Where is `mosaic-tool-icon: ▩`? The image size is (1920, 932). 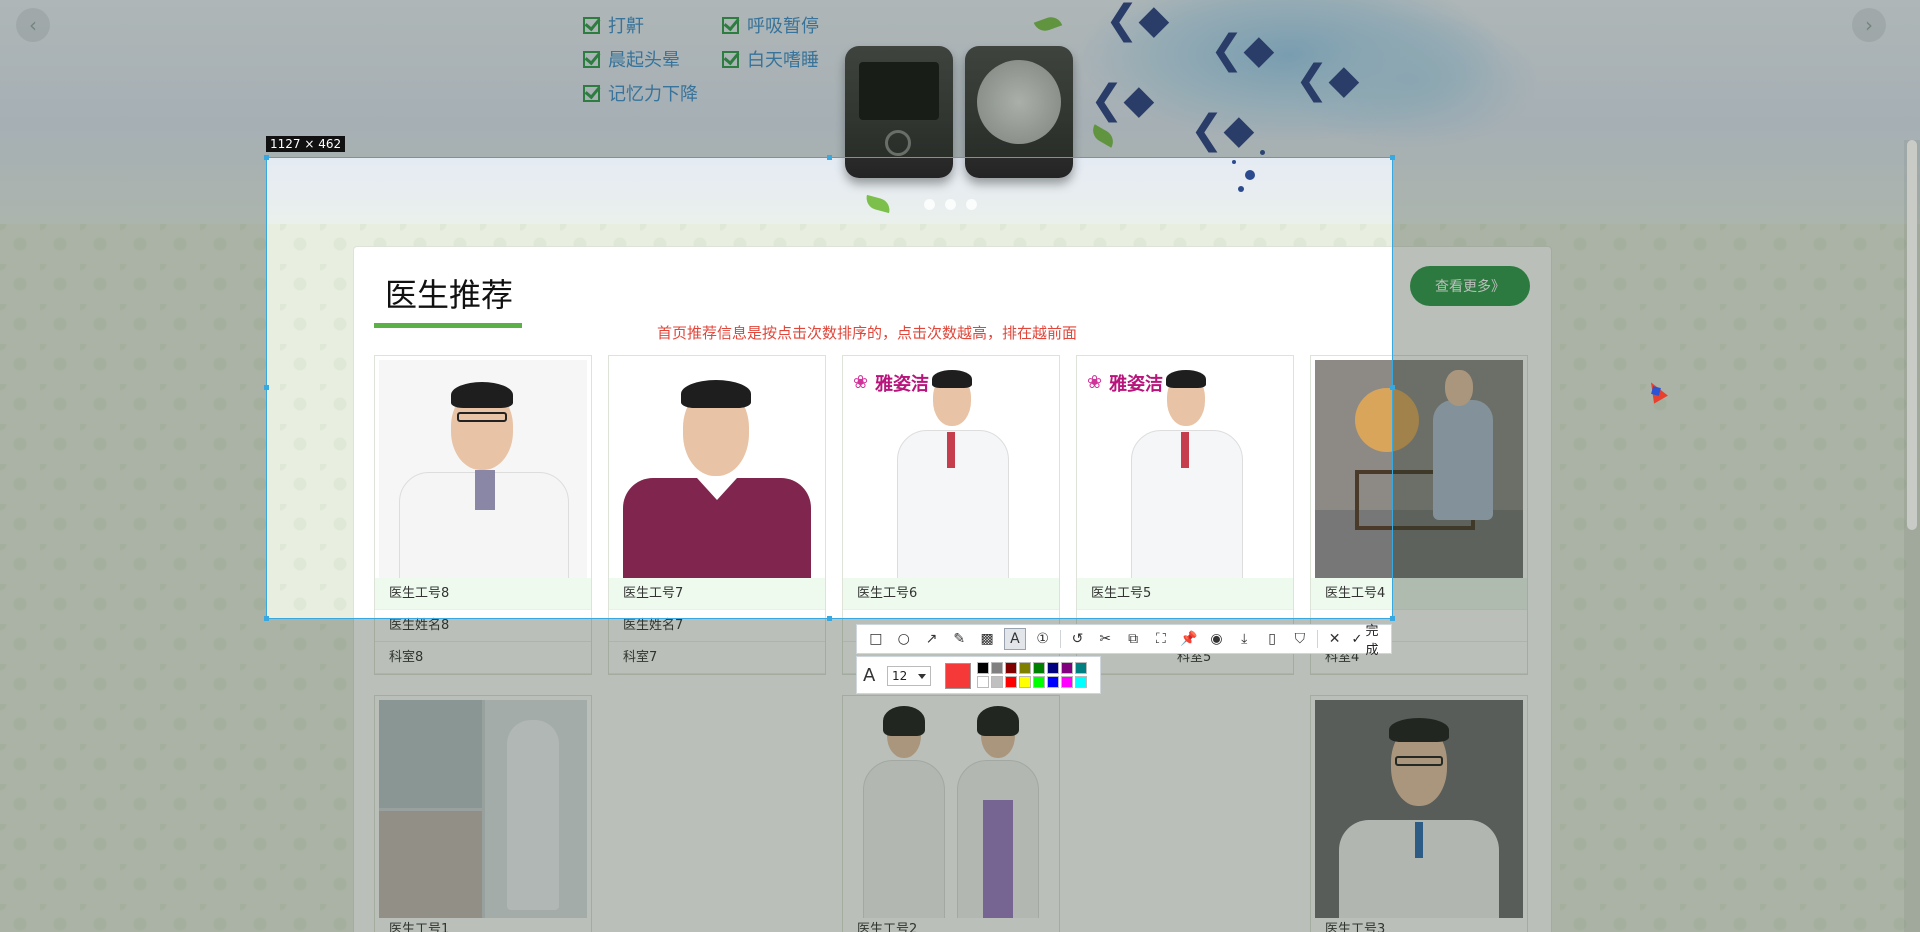 mosaic-tool-icon: ▩ is located at coordinates (987, 639).